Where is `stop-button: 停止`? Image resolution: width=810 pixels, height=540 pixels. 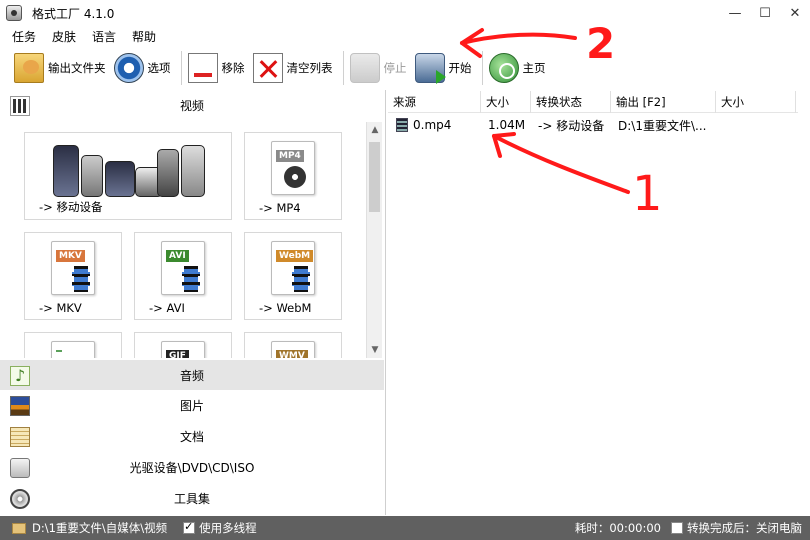 stop-button: 停止 is located at coordinates (378, 68).